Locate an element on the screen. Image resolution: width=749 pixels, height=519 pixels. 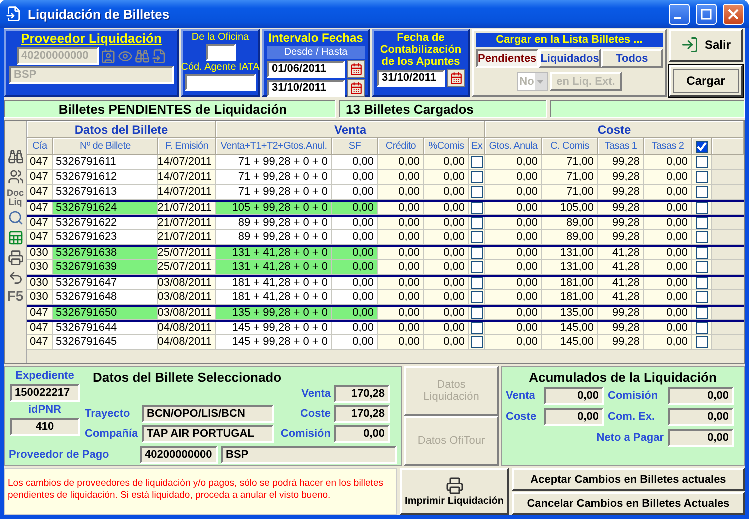
column-header: Crédito is located at coordinates (401, 146).